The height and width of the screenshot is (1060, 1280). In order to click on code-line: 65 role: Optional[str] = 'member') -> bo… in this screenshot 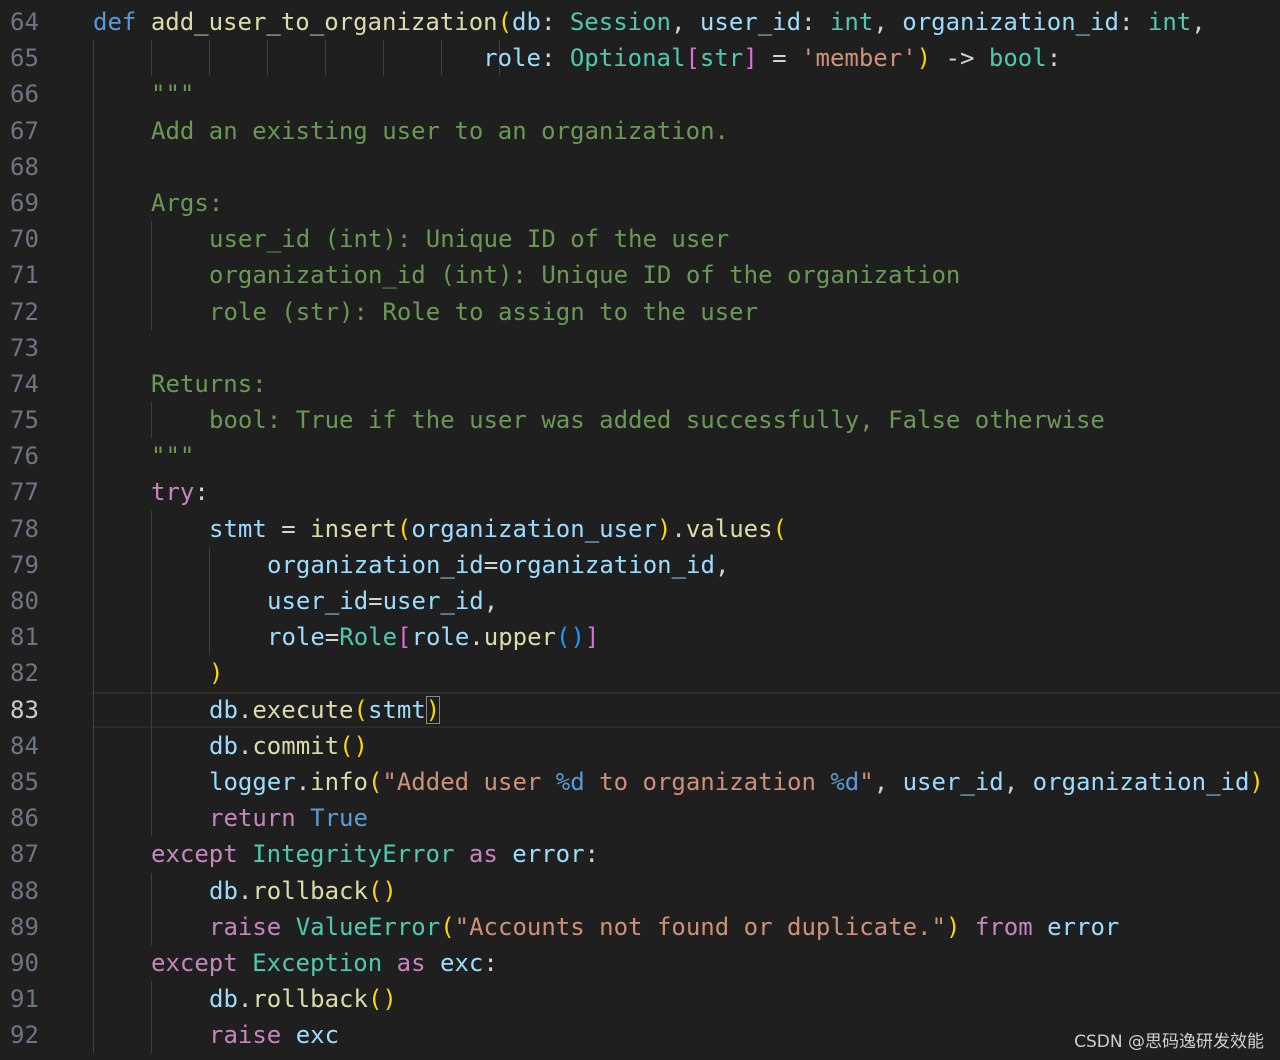, I will do `click(640, 58)`.